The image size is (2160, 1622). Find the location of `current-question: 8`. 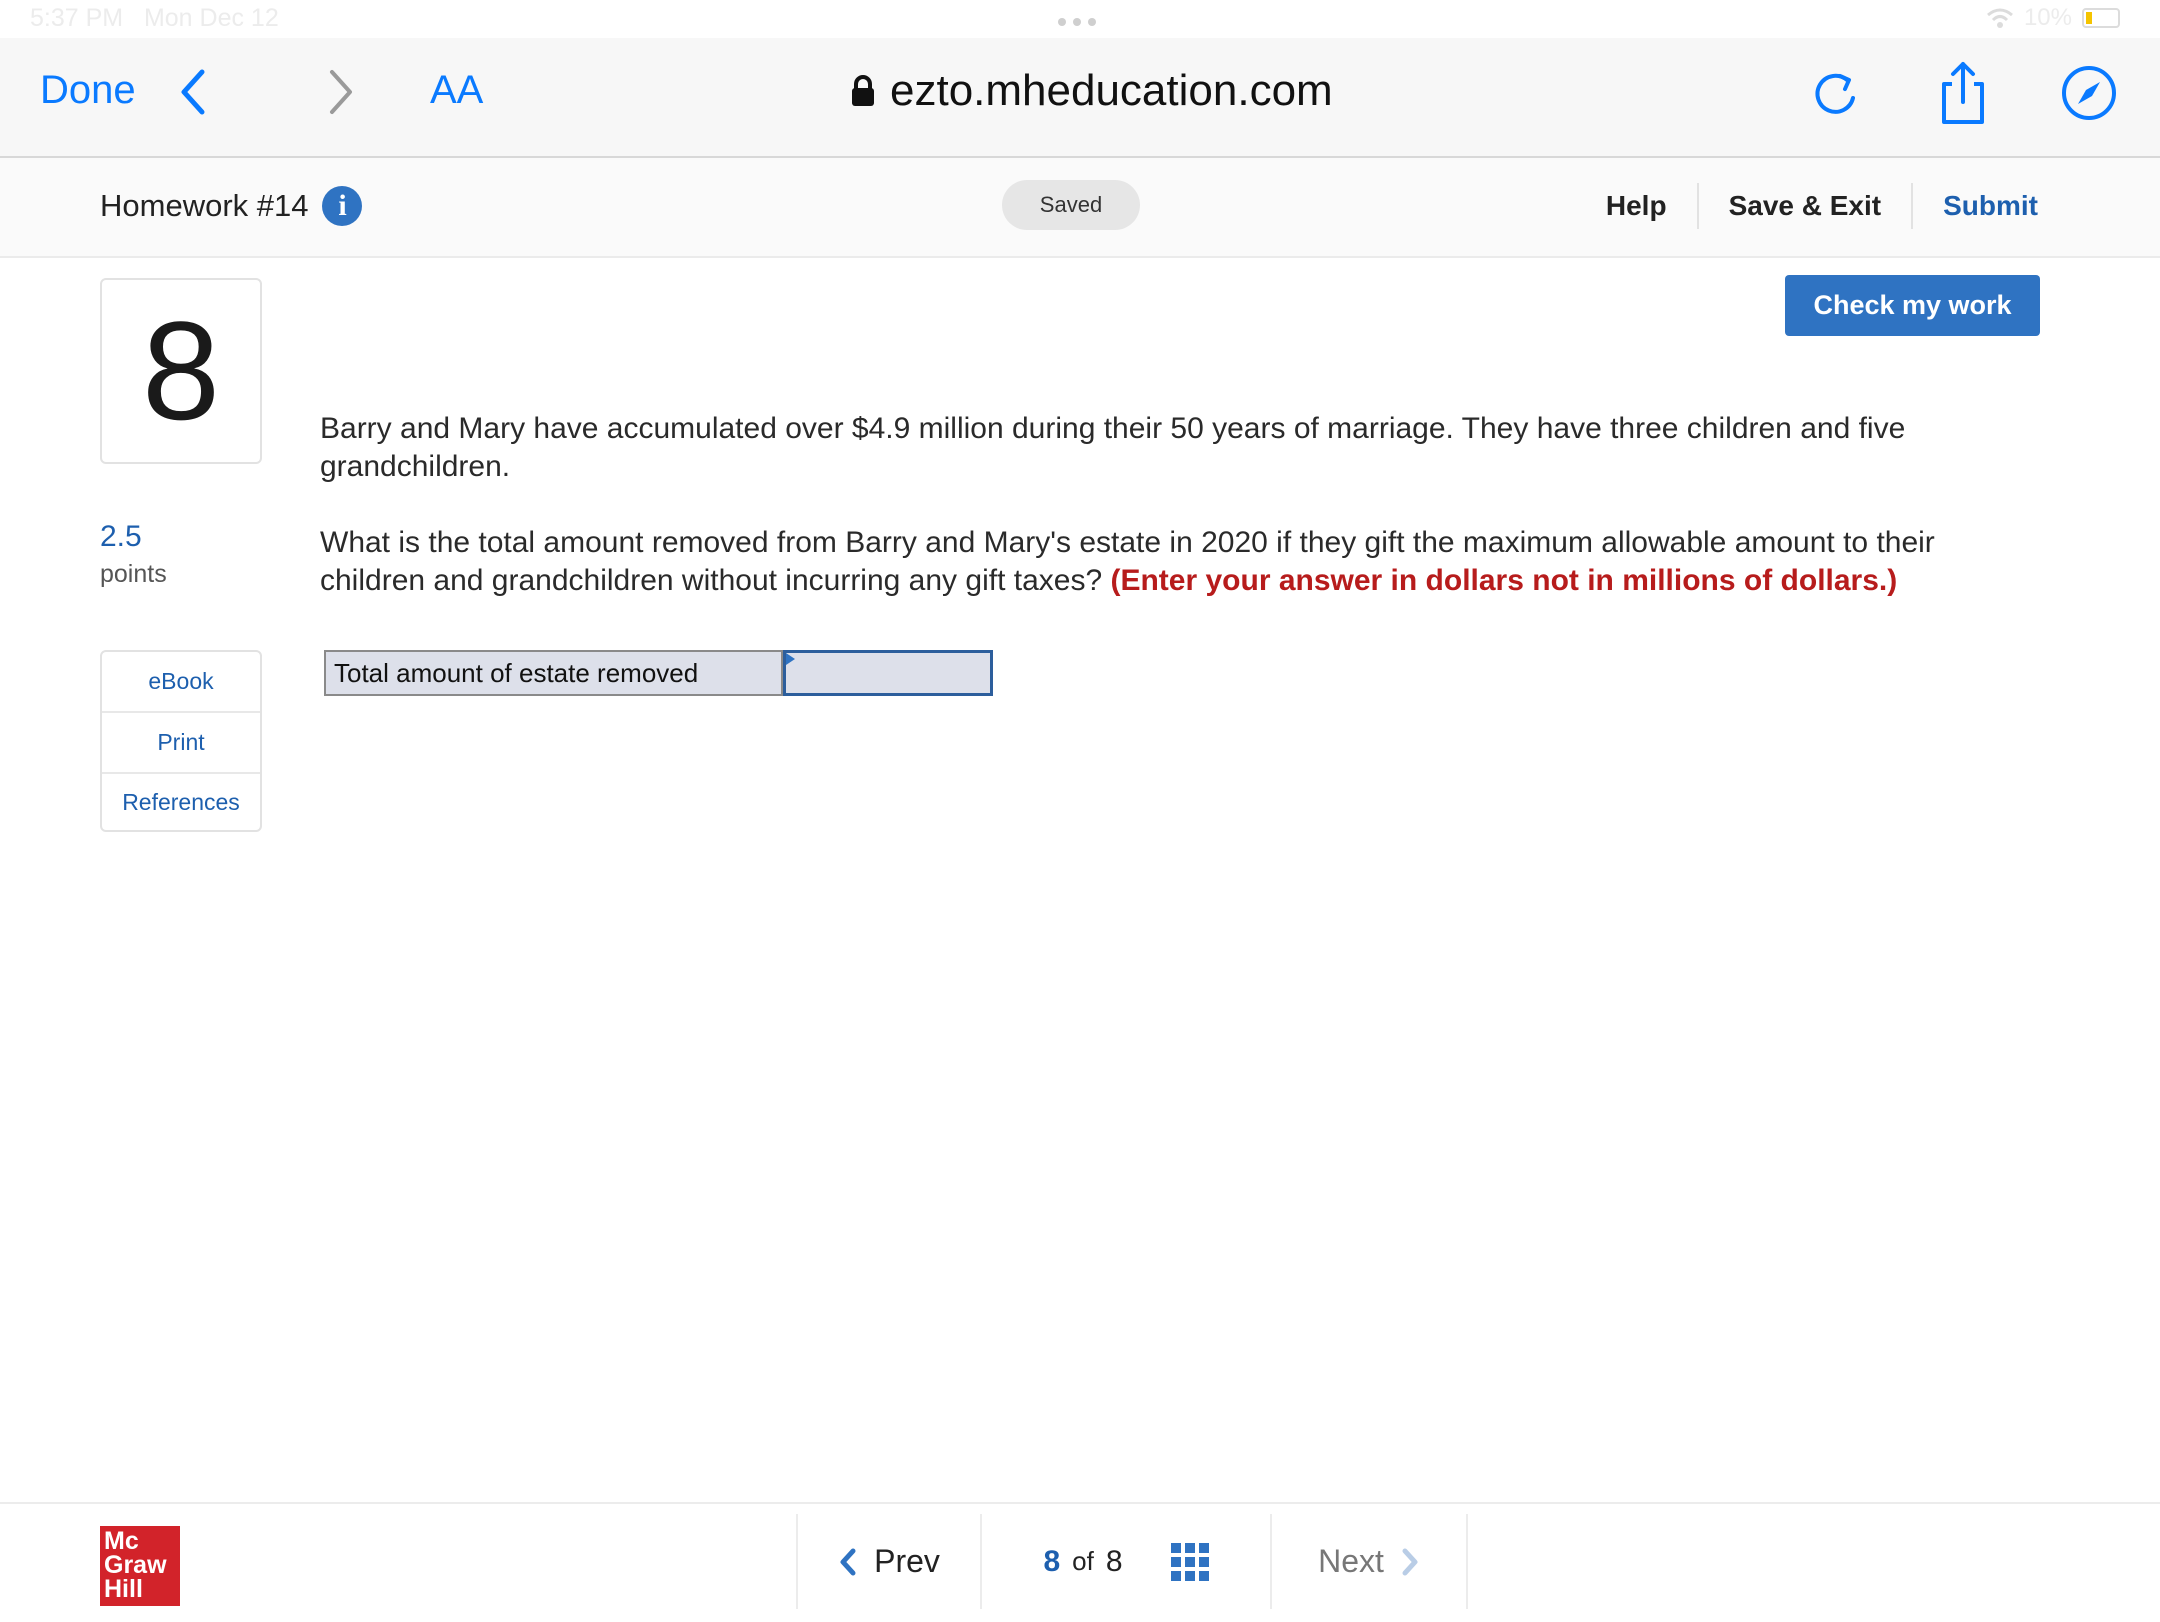

current-question: 8 is located at coordinates (1052, 1561).